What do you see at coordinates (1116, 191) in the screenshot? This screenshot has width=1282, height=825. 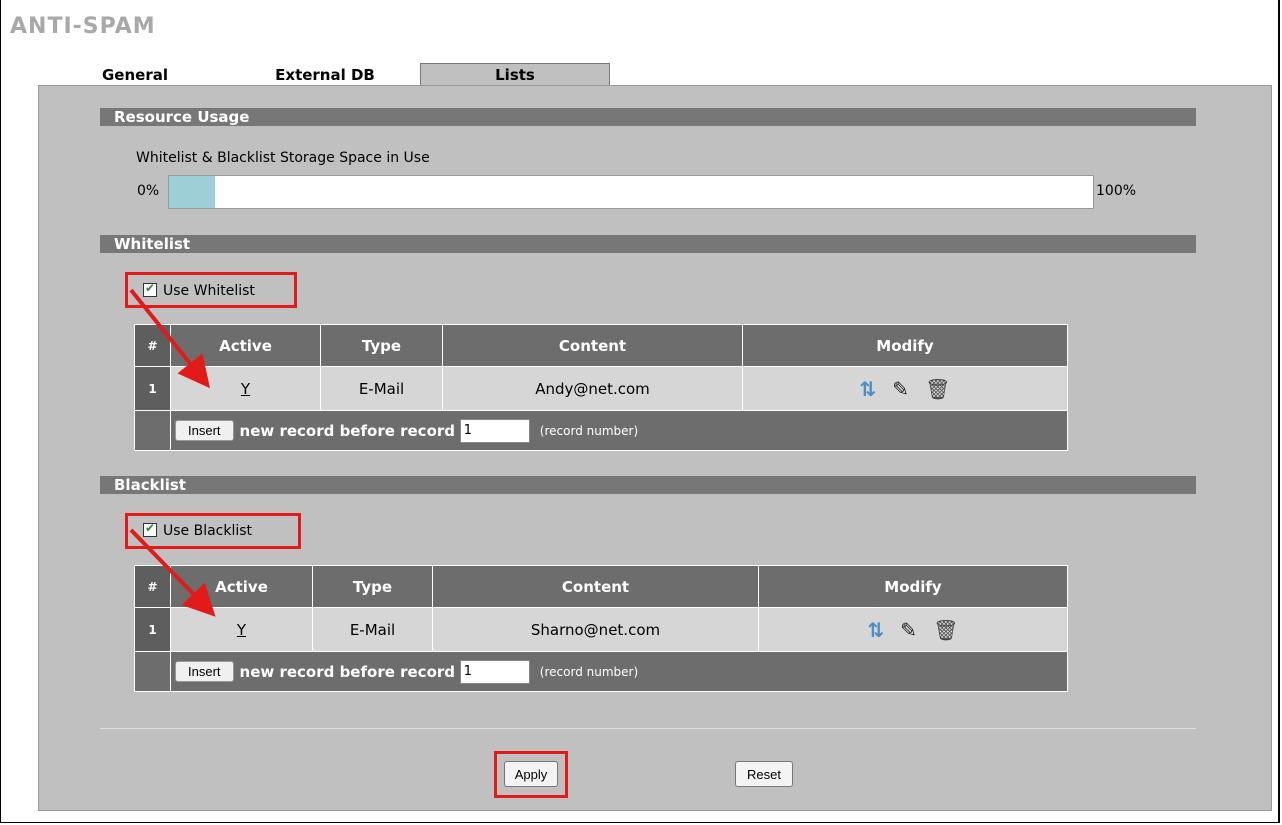 I see `usage-max-label: 100%` at bounding box center [1116, 191].